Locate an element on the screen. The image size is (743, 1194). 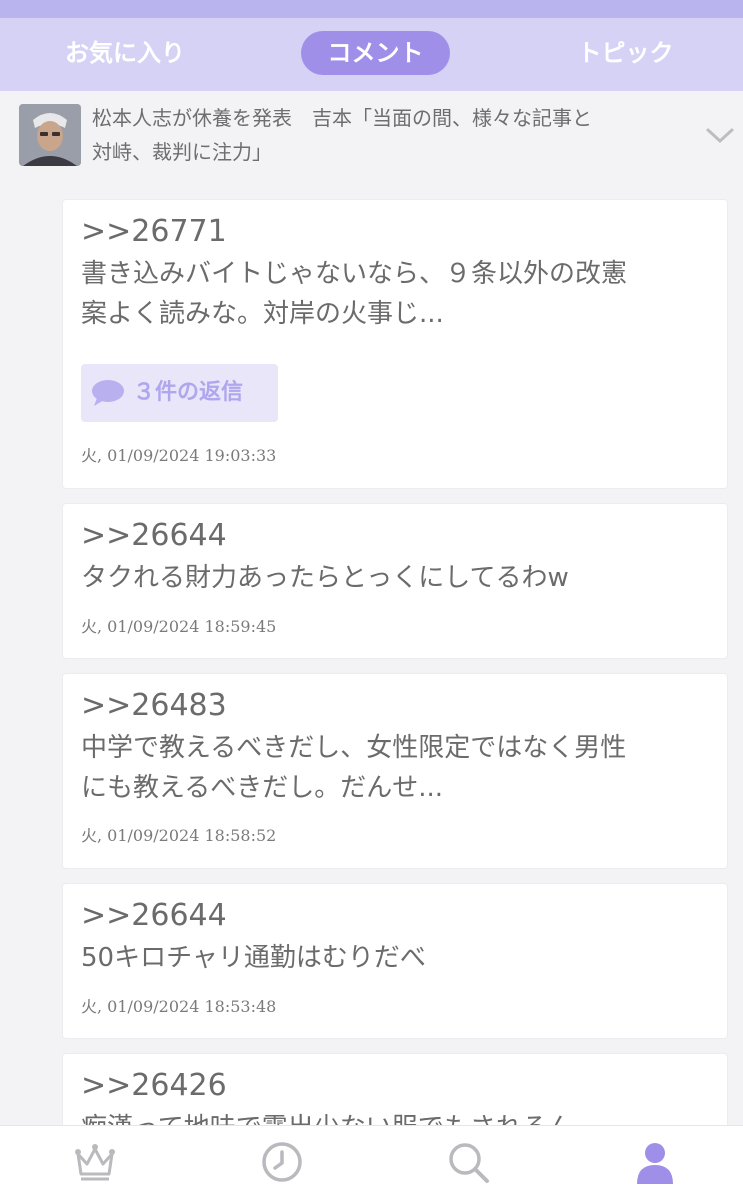
comment-timestamp: 火, 01/09/2024 18:53:48 is located at coordinates (179, 1006).